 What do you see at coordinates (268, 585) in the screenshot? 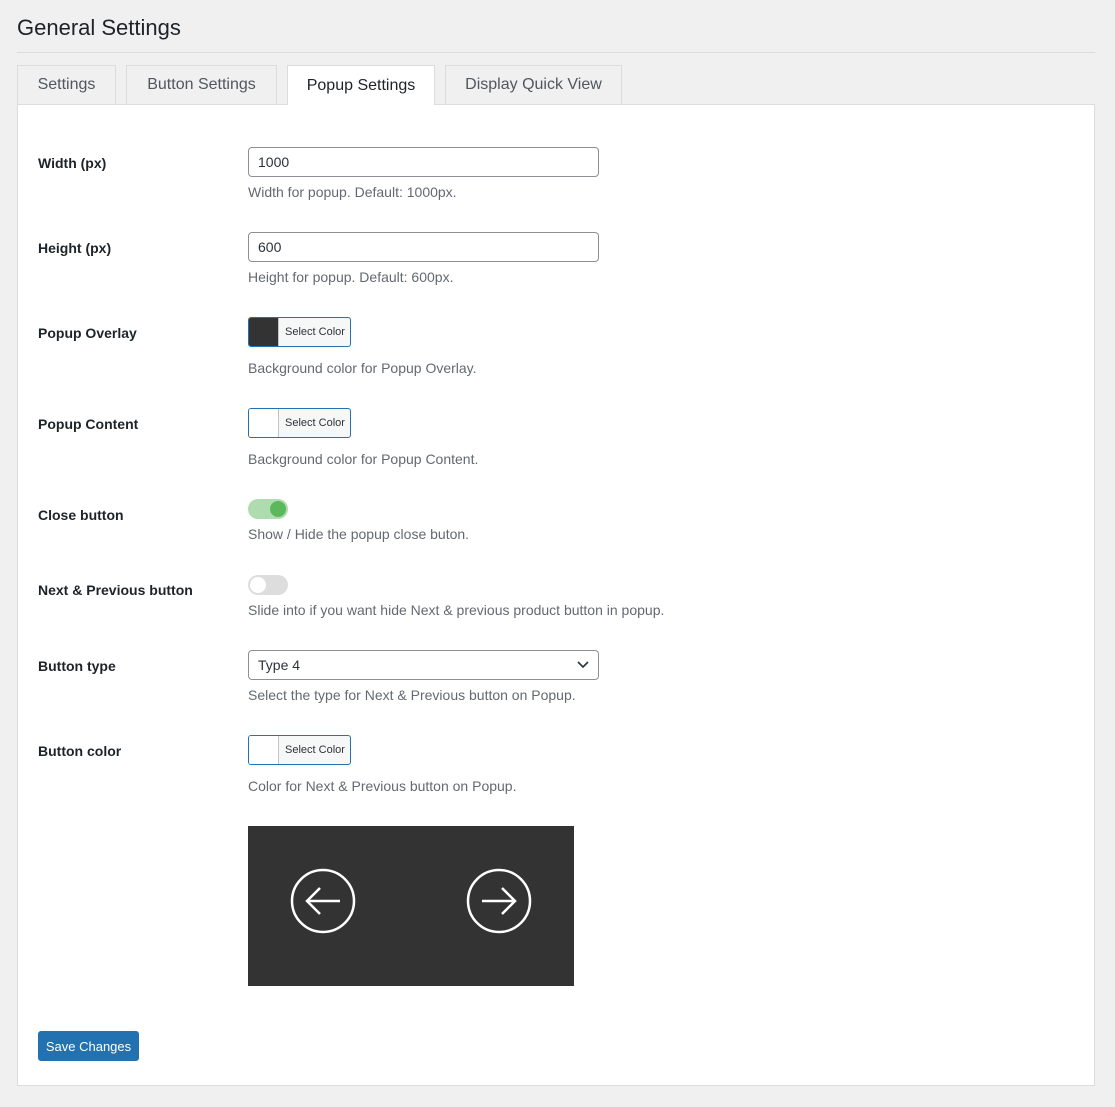
I see `next-prev-toggle` at bounding box center [268, 585].